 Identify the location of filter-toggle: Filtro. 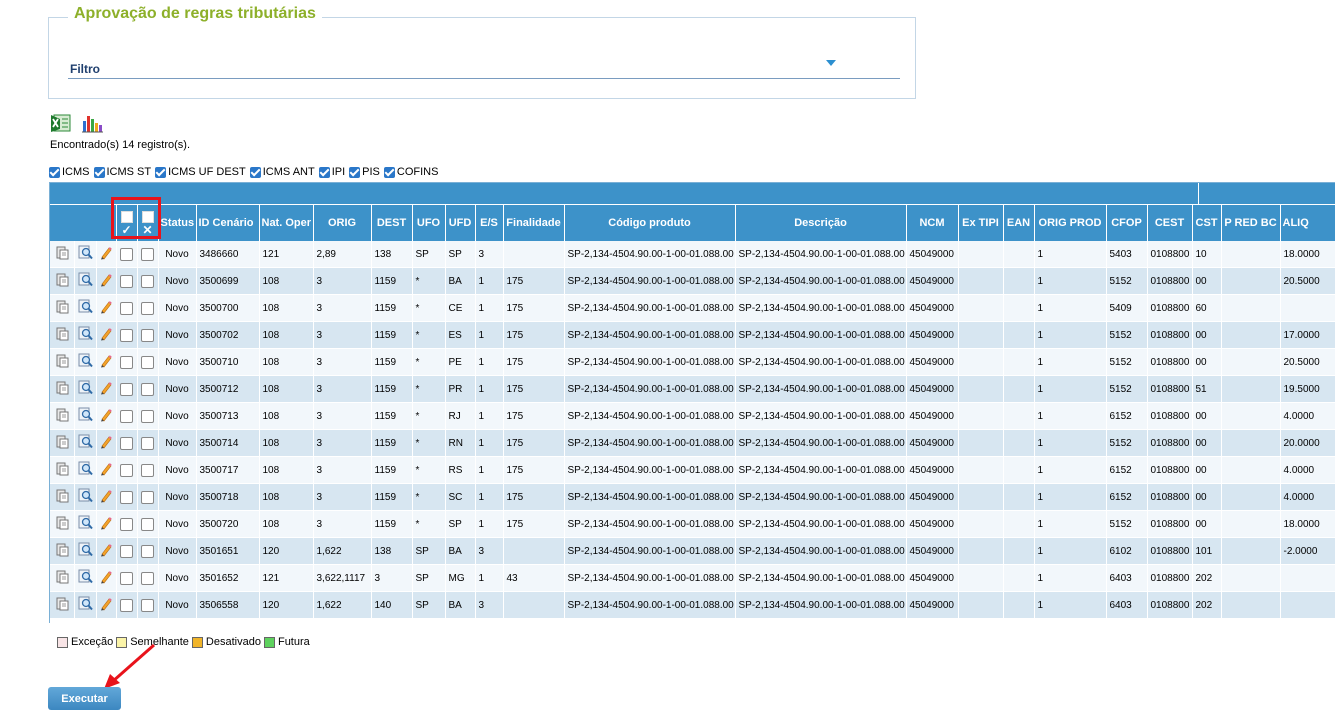
(85, 69).